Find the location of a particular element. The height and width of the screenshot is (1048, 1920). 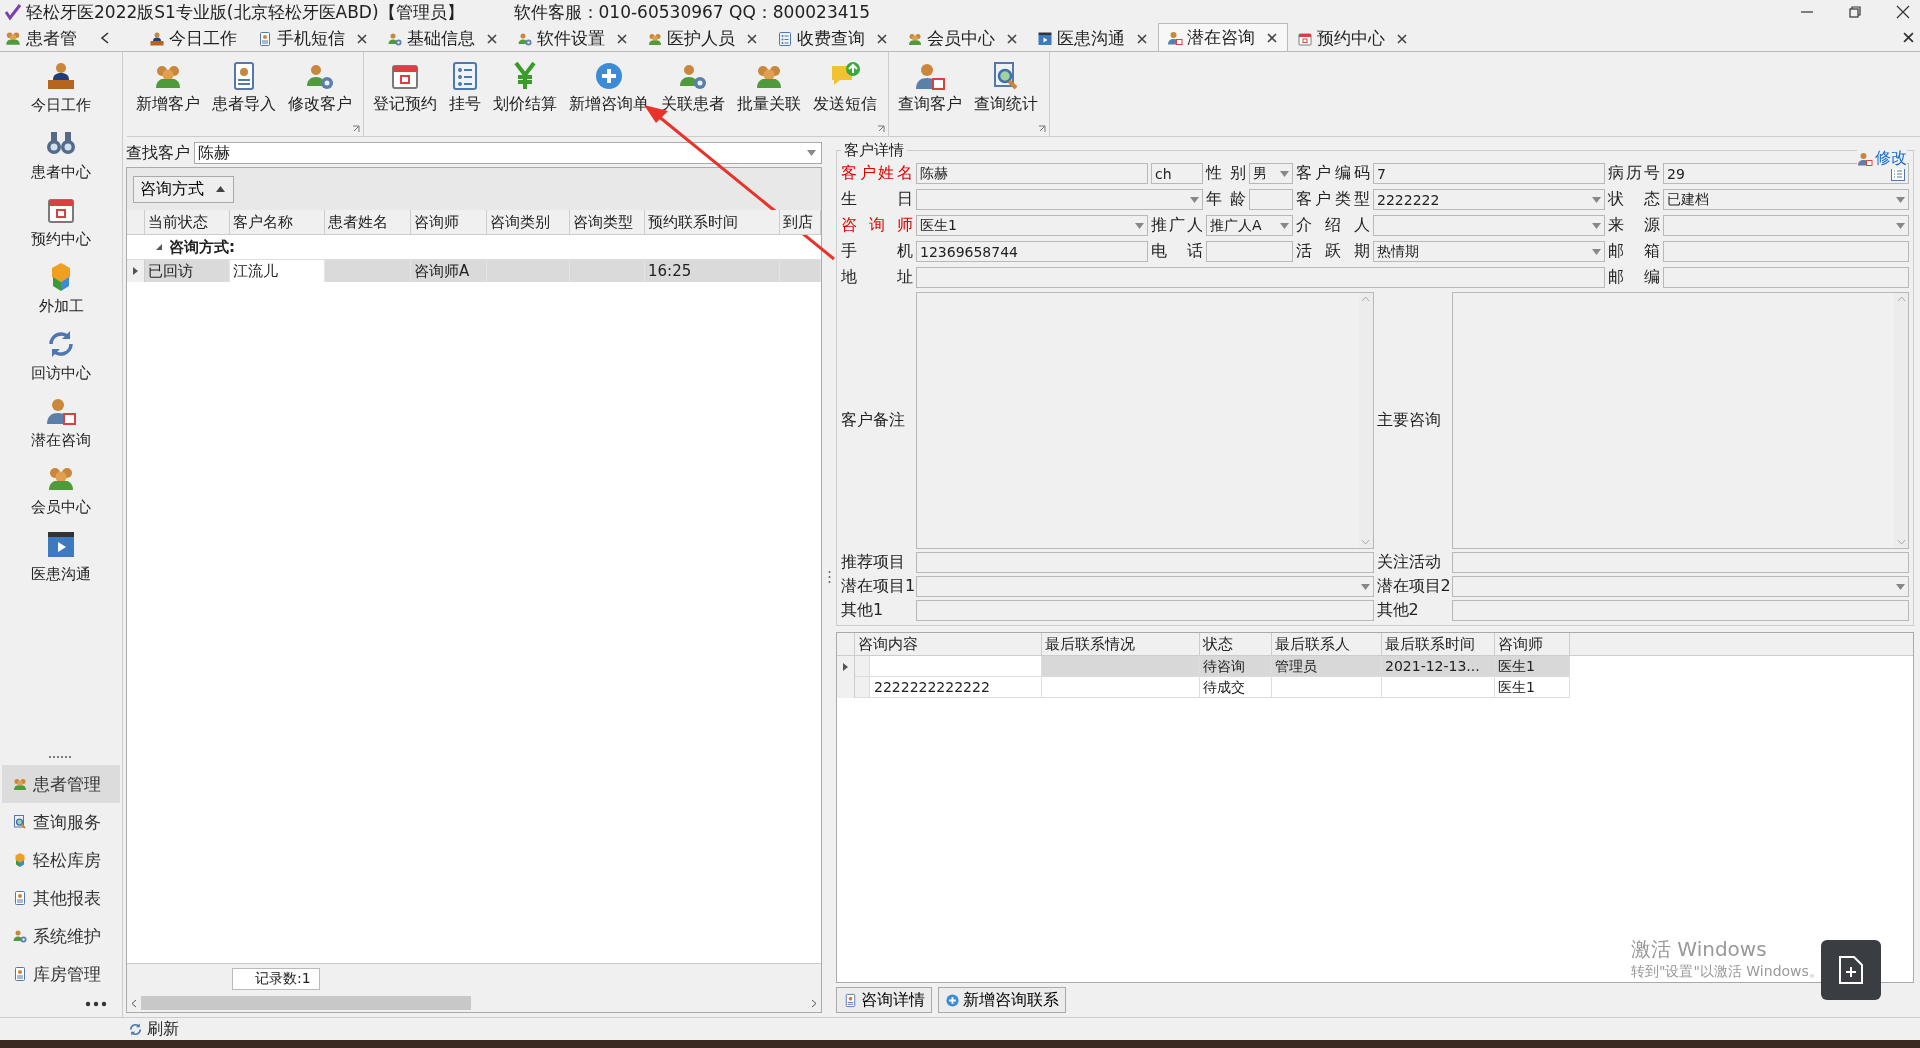

nav-item: 预约中心 is located at coordinates (61, 221).